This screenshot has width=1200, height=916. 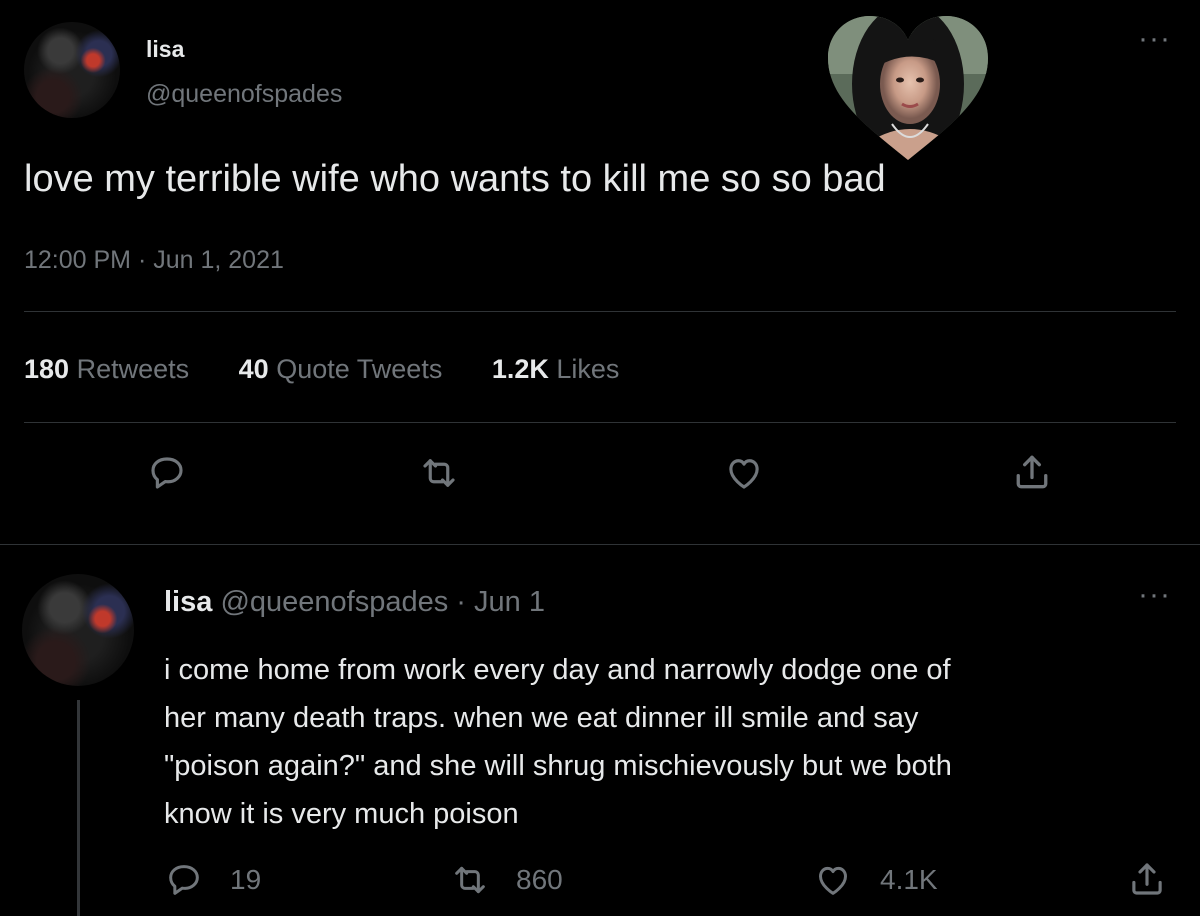 I want to click on author-handle: @queenofspades, so click(x=244, y=94).